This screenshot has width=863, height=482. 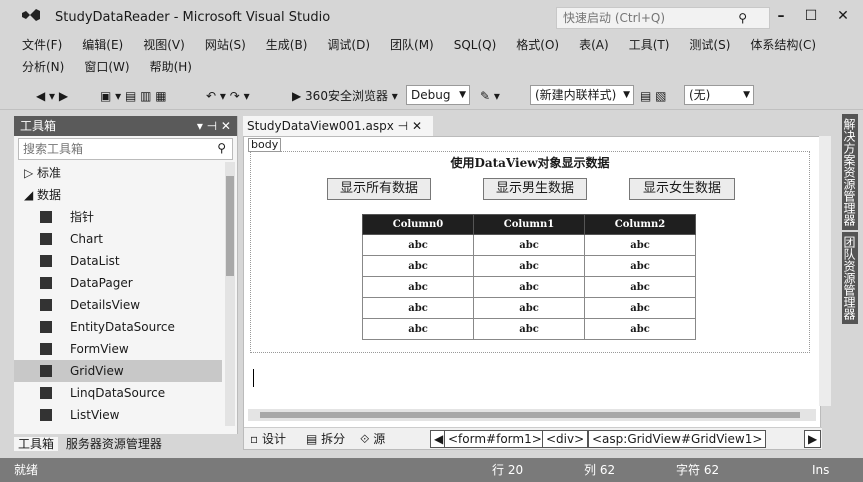 What do you see at coordinates (535, 189) in the screenshot?
I see `show-male-button: 显示男生数据` at bounding box center [535, 189].